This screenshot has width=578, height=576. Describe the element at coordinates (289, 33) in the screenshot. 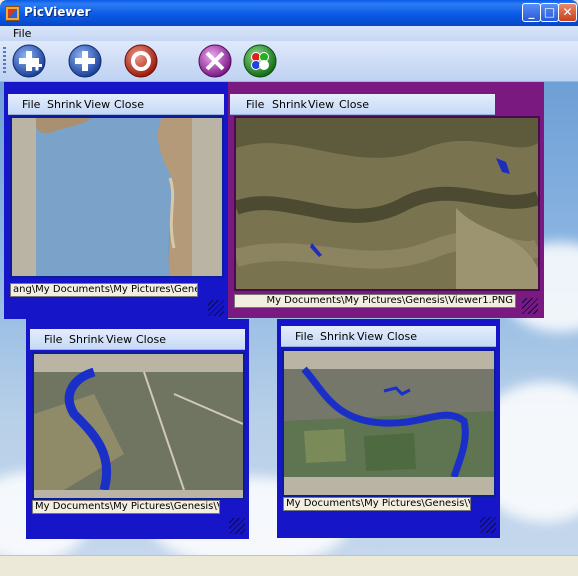

I see `menu-bar: File` at that location.